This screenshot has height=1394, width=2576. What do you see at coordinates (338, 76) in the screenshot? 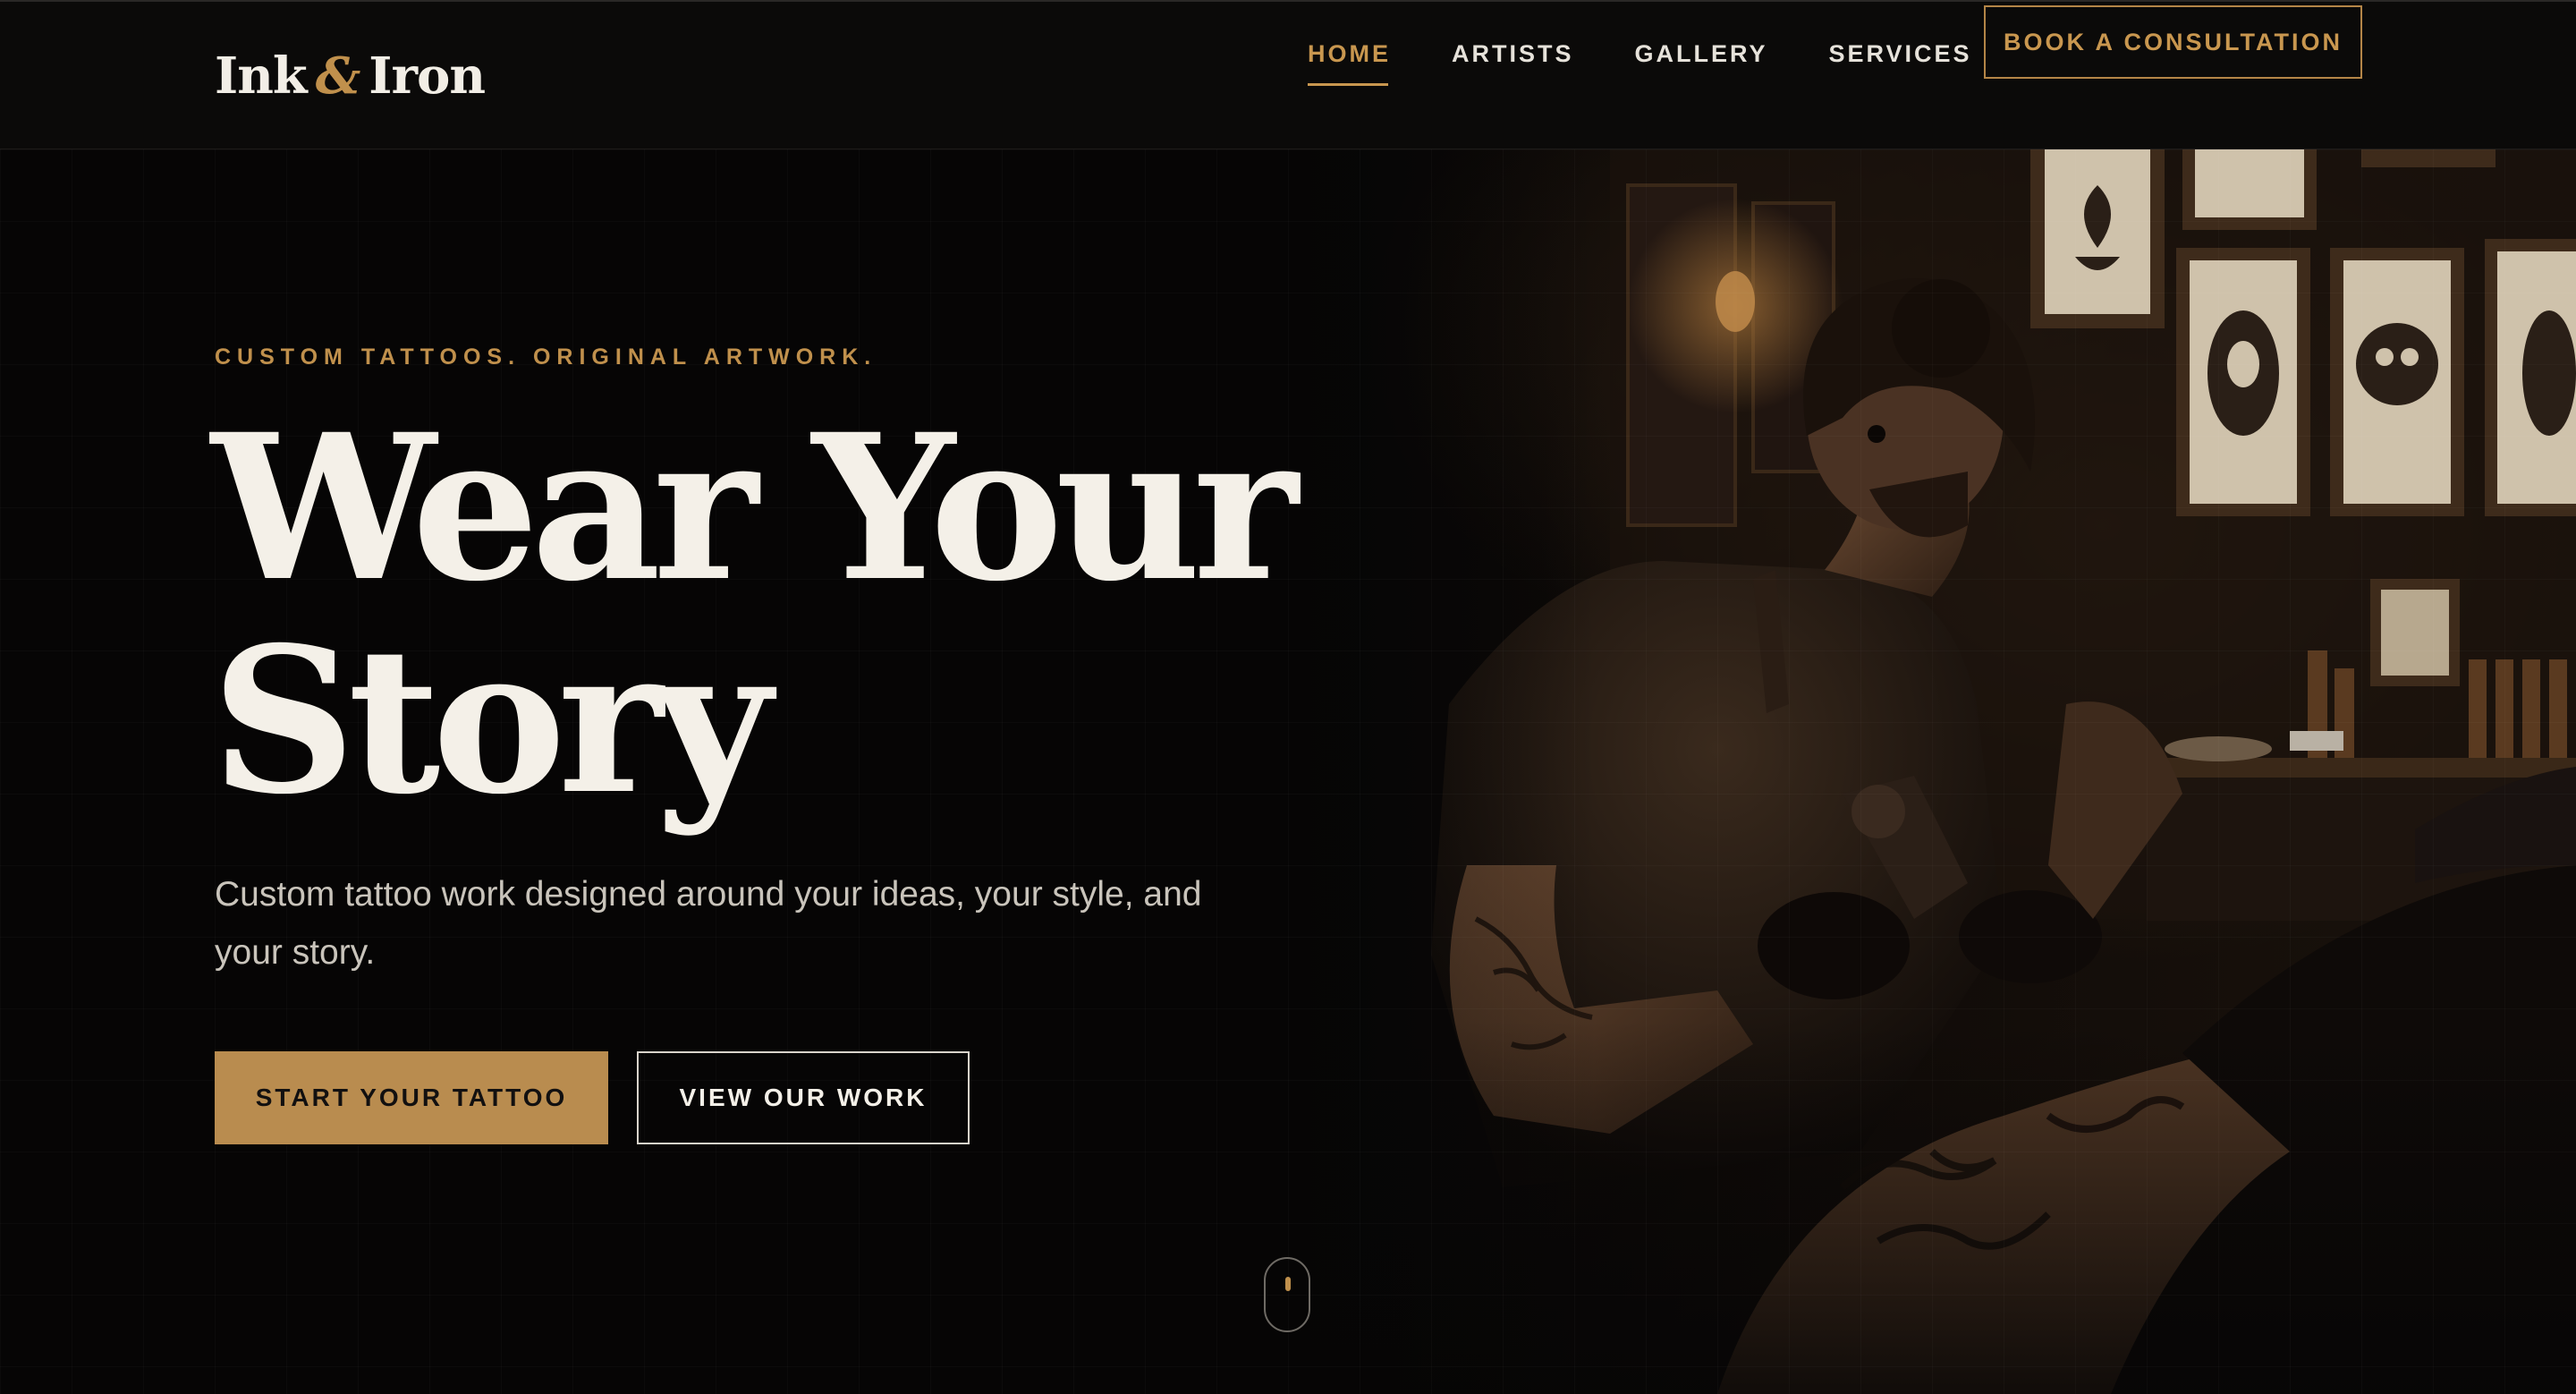
I see `logo-ampersand: &` at bounding box center [338, 76].